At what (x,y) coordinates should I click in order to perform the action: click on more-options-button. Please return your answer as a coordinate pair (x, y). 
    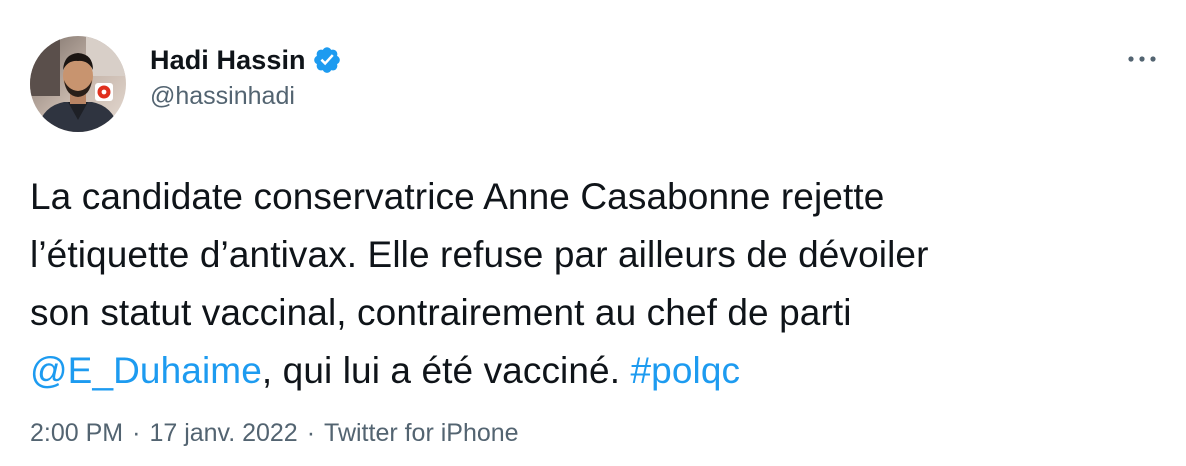
    Looking at the image, I should click on (1142, 59).